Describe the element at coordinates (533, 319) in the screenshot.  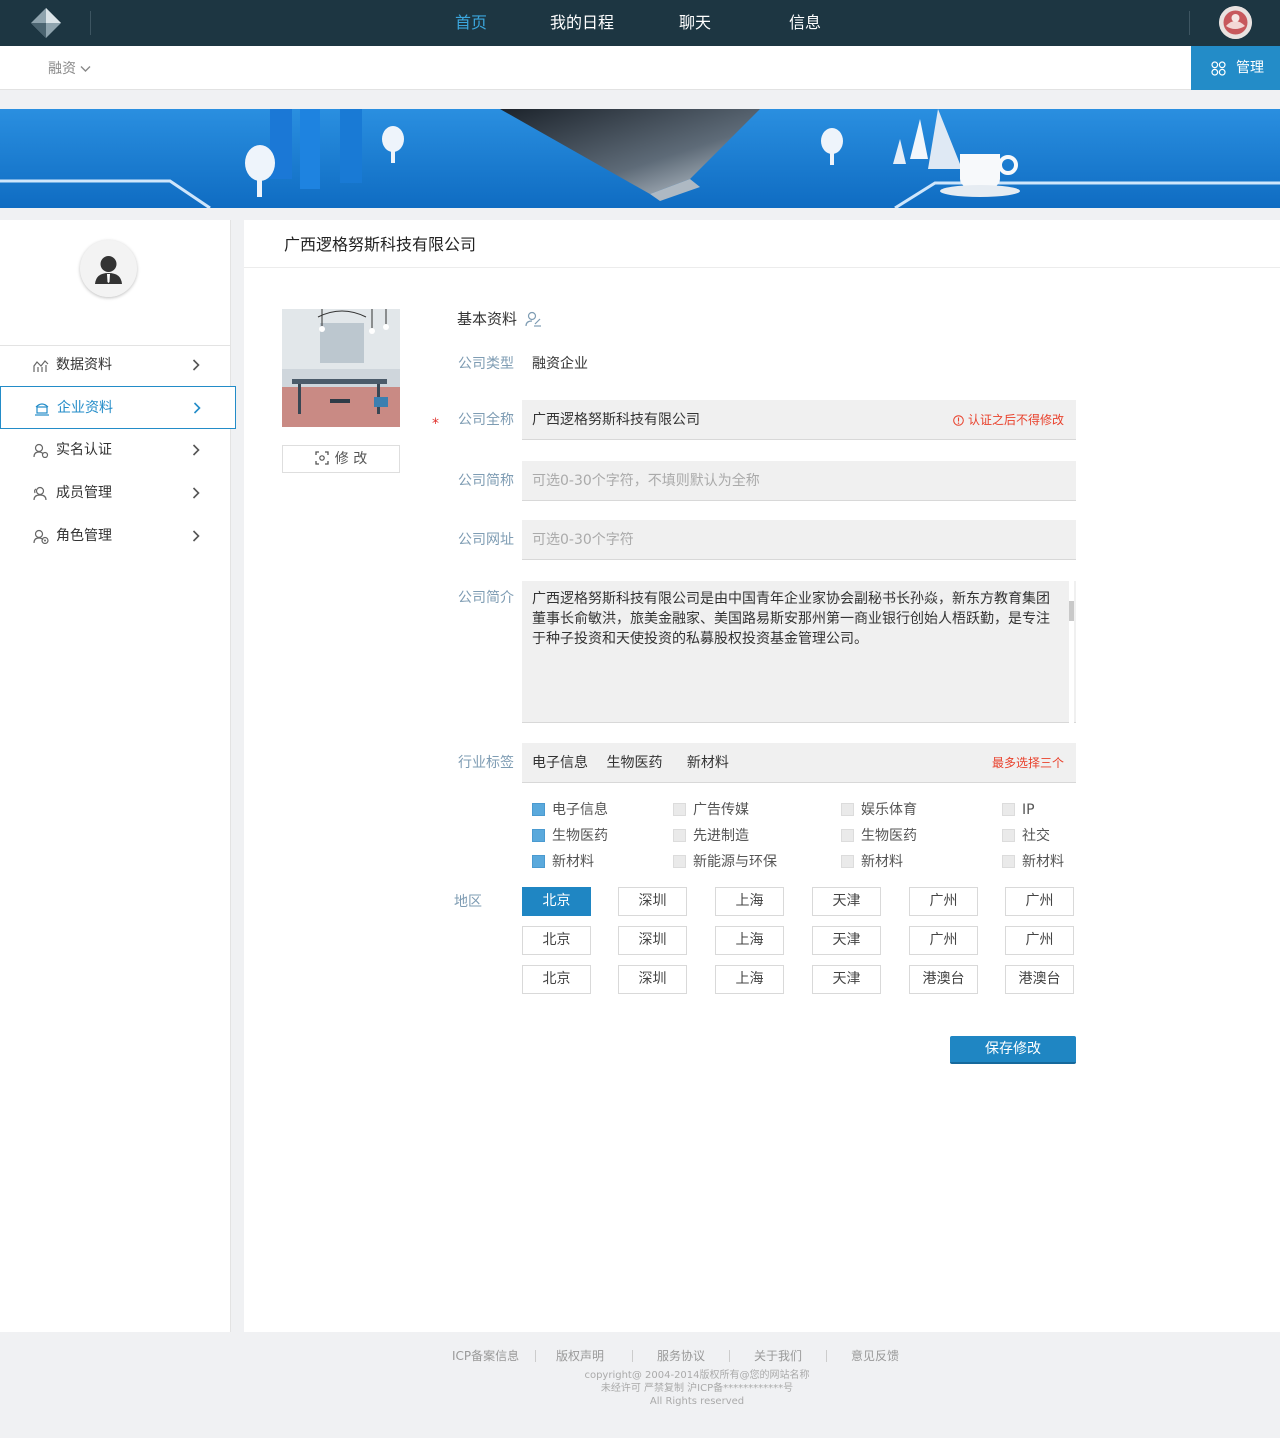
I see `edit-profile-icon` at that location.